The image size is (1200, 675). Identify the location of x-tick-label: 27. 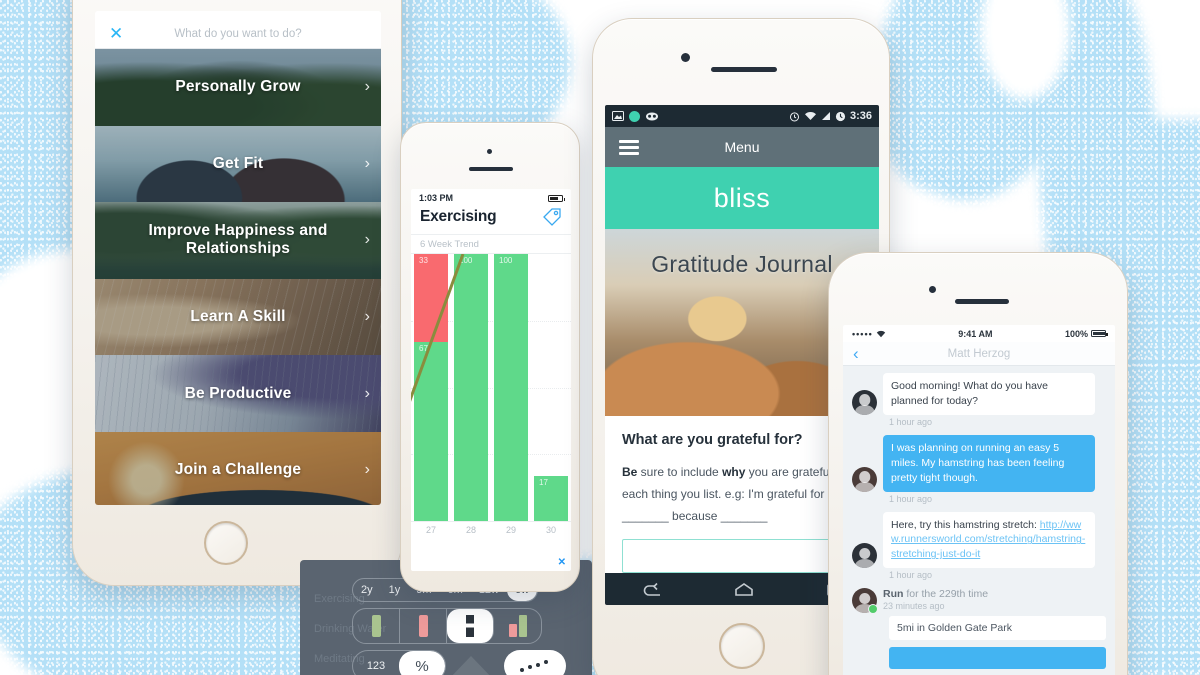
(430, 530).